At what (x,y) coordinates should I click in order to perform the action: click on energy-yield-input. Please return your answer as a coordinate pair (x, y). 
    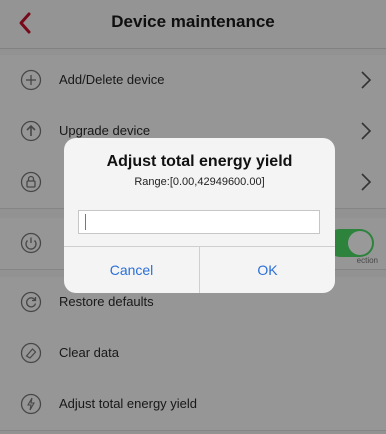
    Looking at the image, I should click on (199, 222).